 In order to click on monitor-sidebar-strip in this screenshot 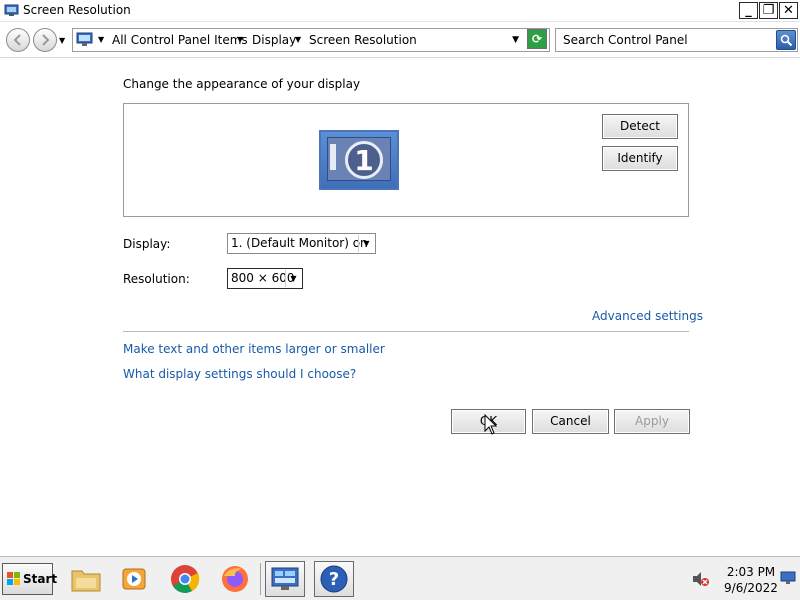, I will do `click(333, 157)`.